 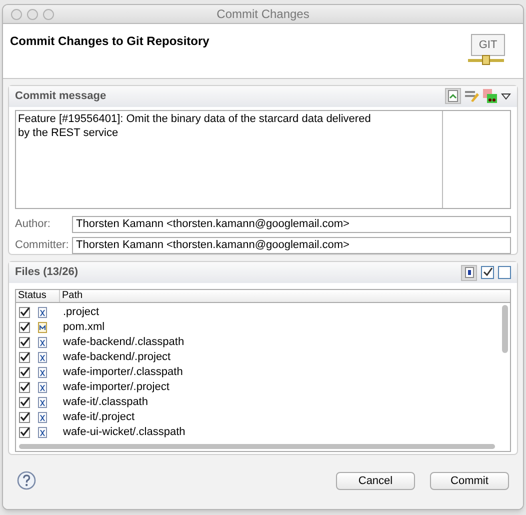 I want to click on dialog-button: Cancel, so click(x=375, y=481).